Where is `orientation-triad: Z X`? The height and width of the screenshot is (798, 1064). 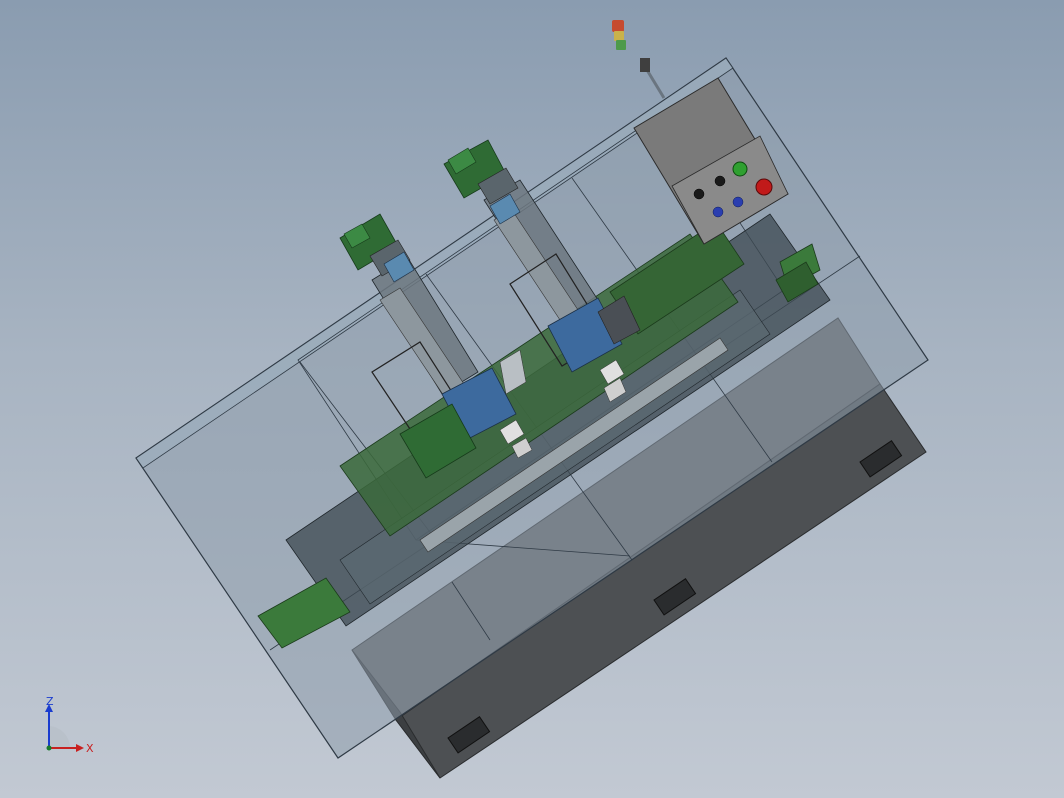
orientation-triad: Z X is located at coordinates (71, 728).